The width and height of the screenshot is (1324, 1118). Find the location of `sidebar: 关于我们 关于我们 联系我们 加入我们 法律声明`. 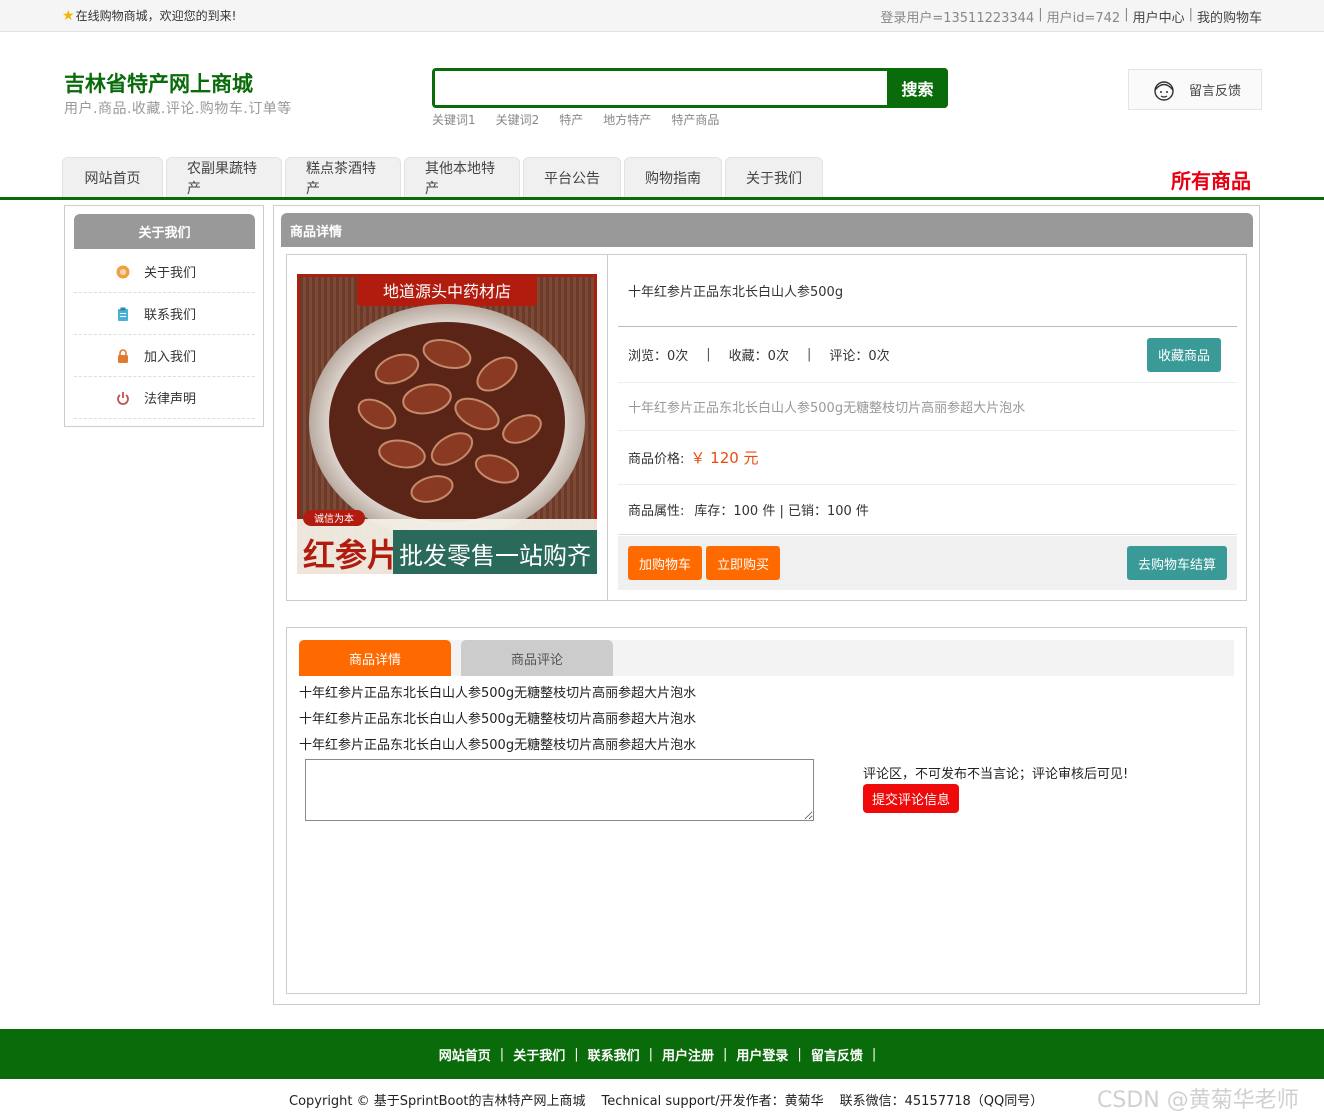

sidebar: 关于我们 关于我们 联系我们 加入我们 法律声明 is located at coordinates (164, 316).